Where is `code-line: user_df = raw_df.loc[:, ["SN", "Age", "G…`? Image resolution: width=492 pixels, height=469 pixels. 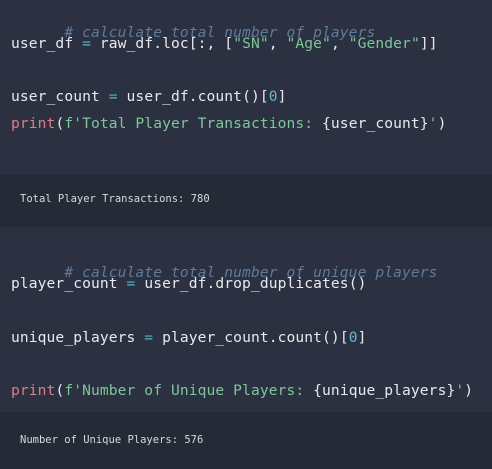 code-line: user_df = raw_df.loc[:, ["SN", "Age", "G… is located at coordinates (224, 43).